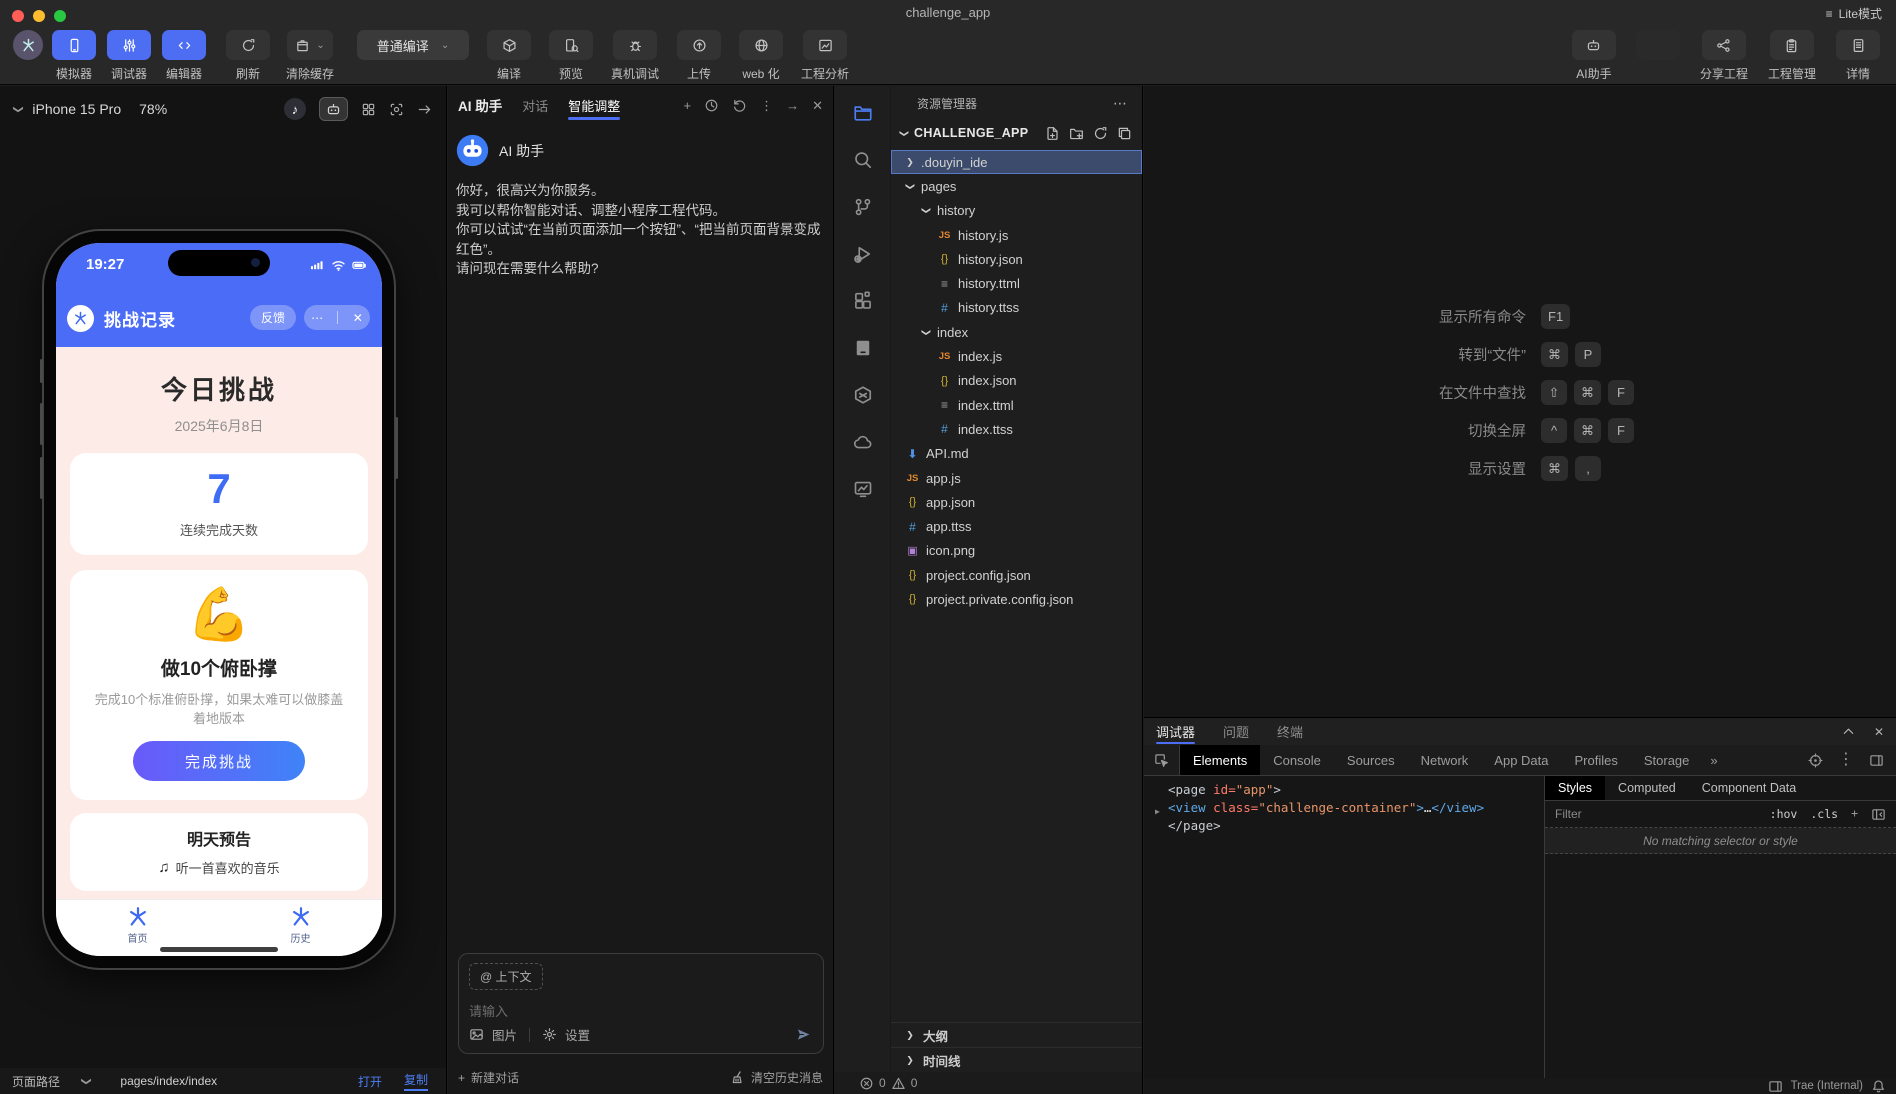  I want to click on tree-item-index: ❯ index, so click(1016, 332).